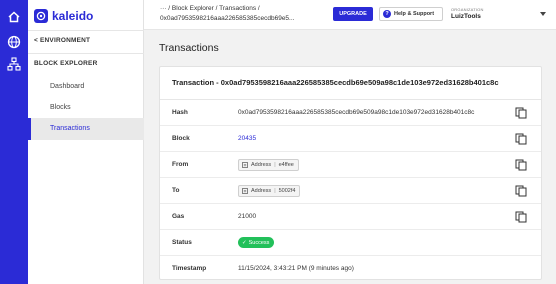 This screenshot has height=284, width=556. Describe the element at coordinates (176, 190) in the screenshot. I see `to-key: To` at that location.